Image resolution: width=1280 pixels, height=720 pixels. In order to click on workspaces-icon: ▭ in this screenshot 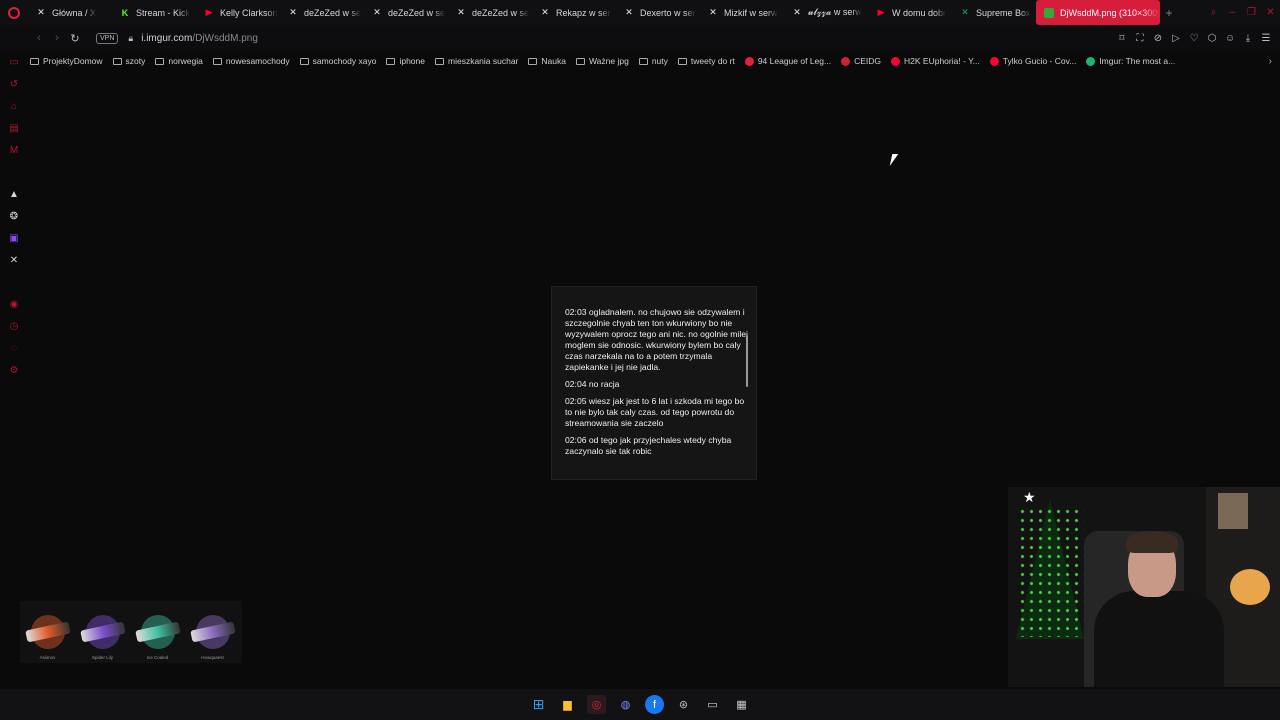, I will do `click(14, 62)`.